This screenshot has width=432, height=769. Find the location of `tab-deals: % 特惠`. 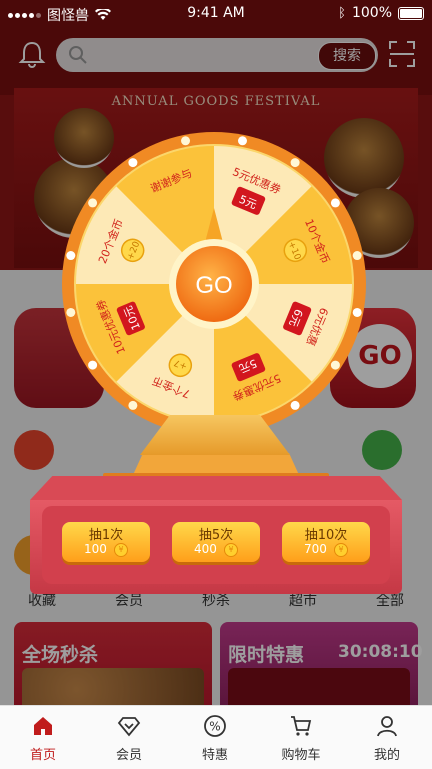

tab-deals: % 特惠 is located at coordinates (215, 738).